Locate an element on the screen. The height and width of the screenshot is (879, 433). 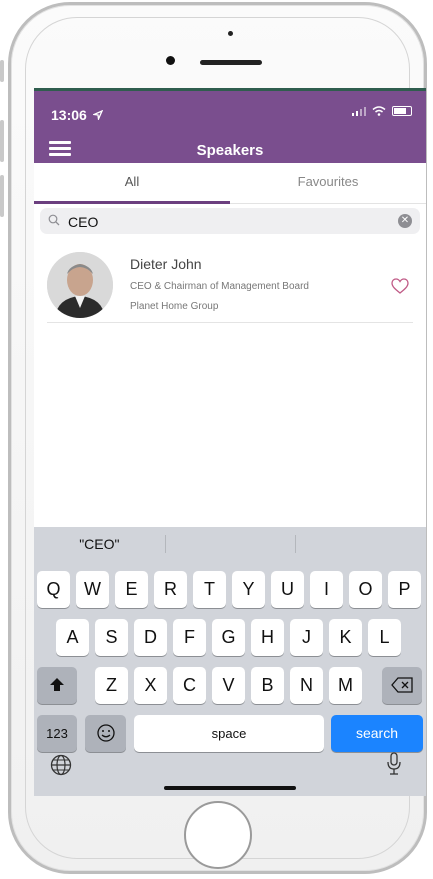
key-d: D is located at coordinates (150, 637).